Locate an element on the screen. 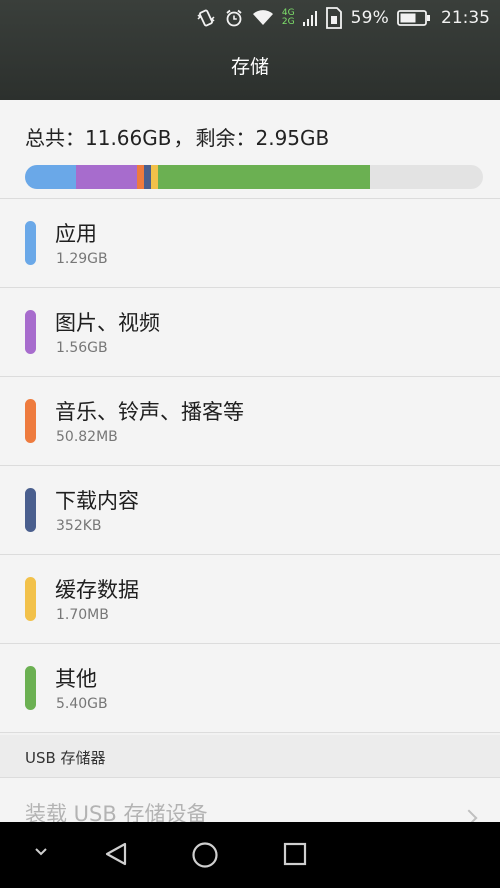 Image resolution: width=500 pixels, height=888 pixels. usb-section-header: USB 存储器 is located at coordinates (250, 756).